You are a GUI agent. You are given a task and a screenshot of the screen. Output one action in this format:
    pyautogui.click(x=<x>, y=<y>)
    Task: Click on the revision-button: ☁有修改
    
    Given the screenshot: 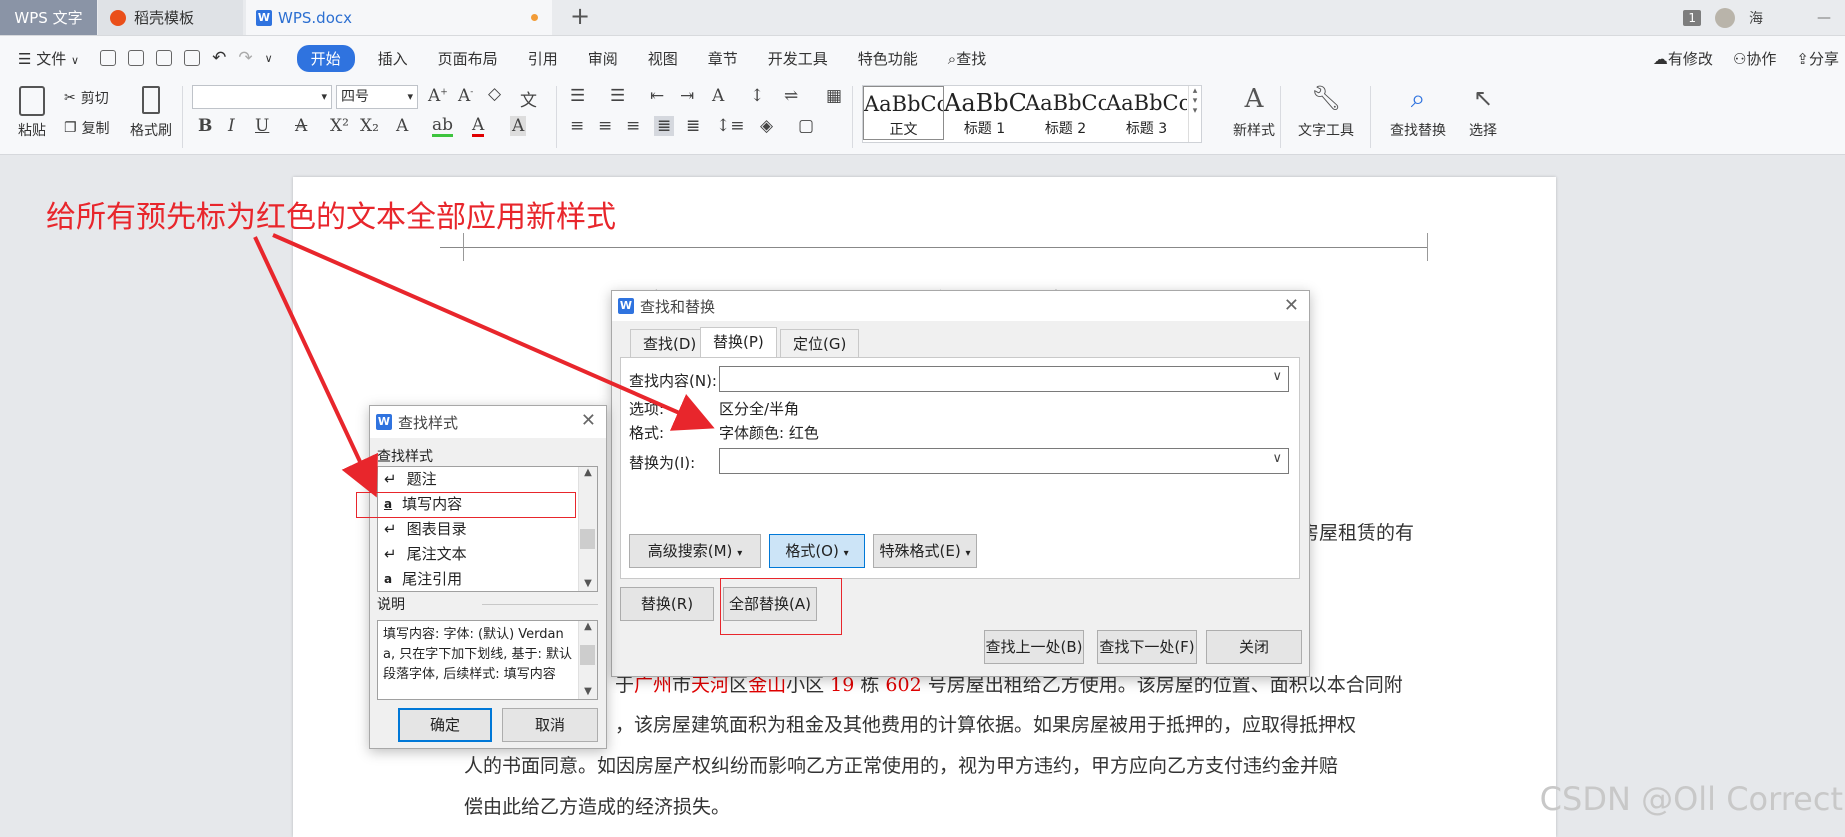 What is the action you would take?
    pyautogui.click(x=1683, y=58)
    